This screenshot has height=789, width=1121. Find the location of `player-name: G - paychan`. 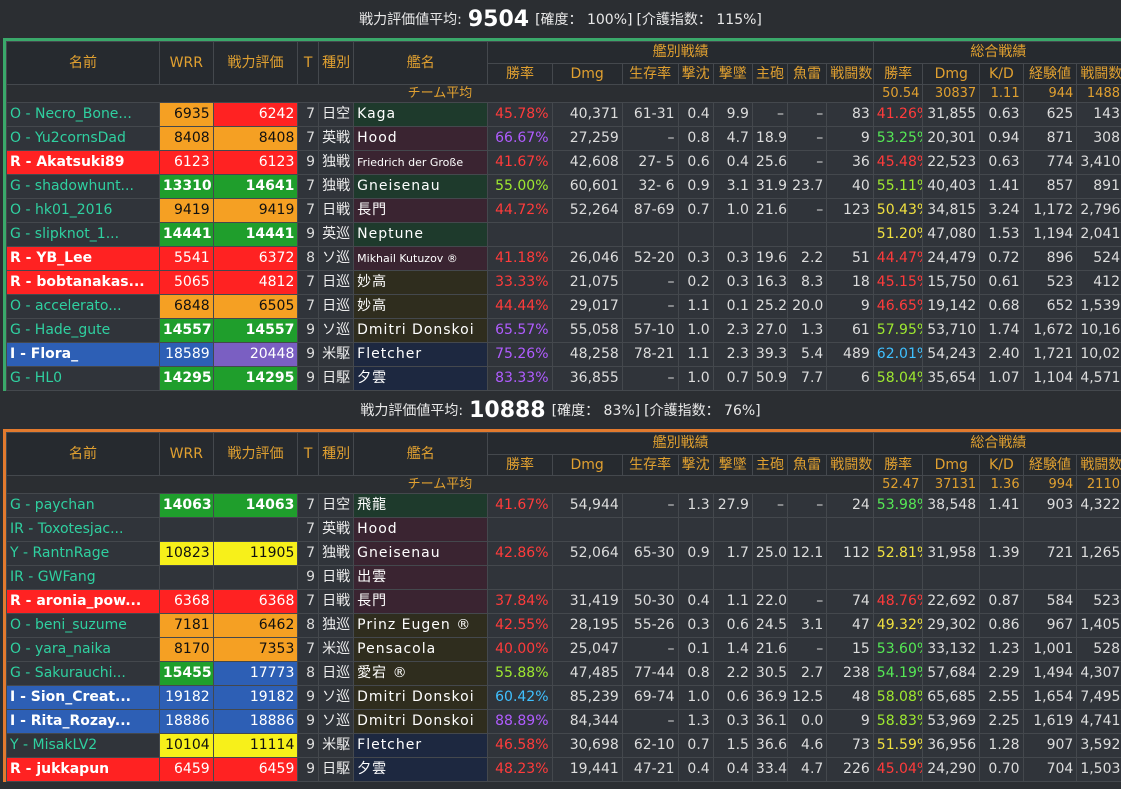

player-name: G - paychan is located at coordinates (83, 505).